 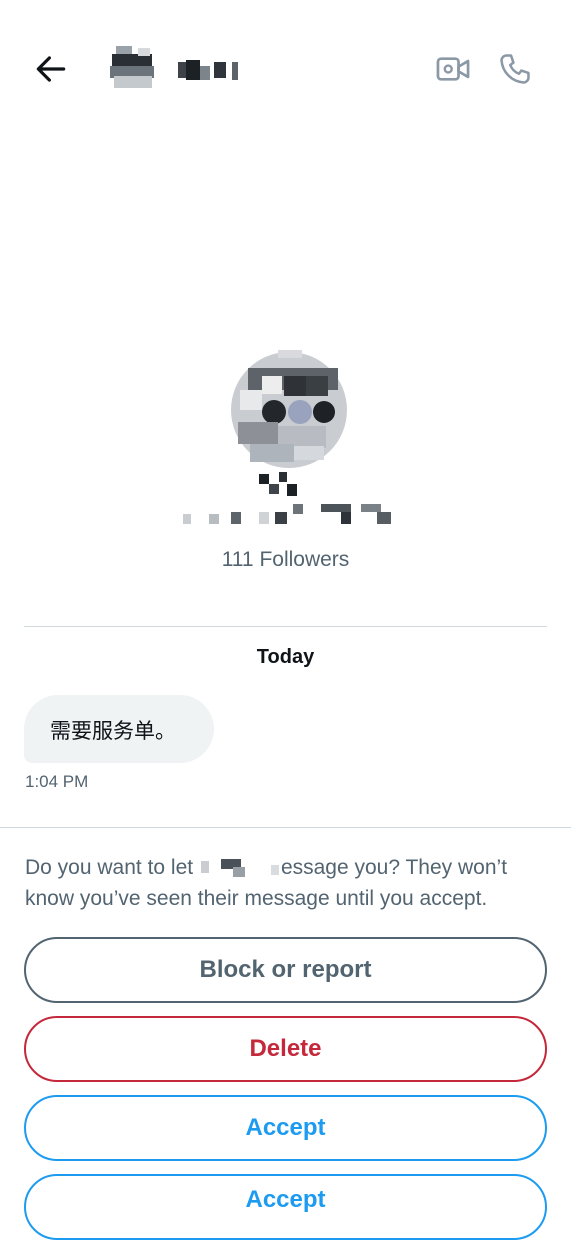 What do you see at coordinates (51, 69) in the screenshot?
I see `arrow-left-icon` at bounding box center [51, 69].